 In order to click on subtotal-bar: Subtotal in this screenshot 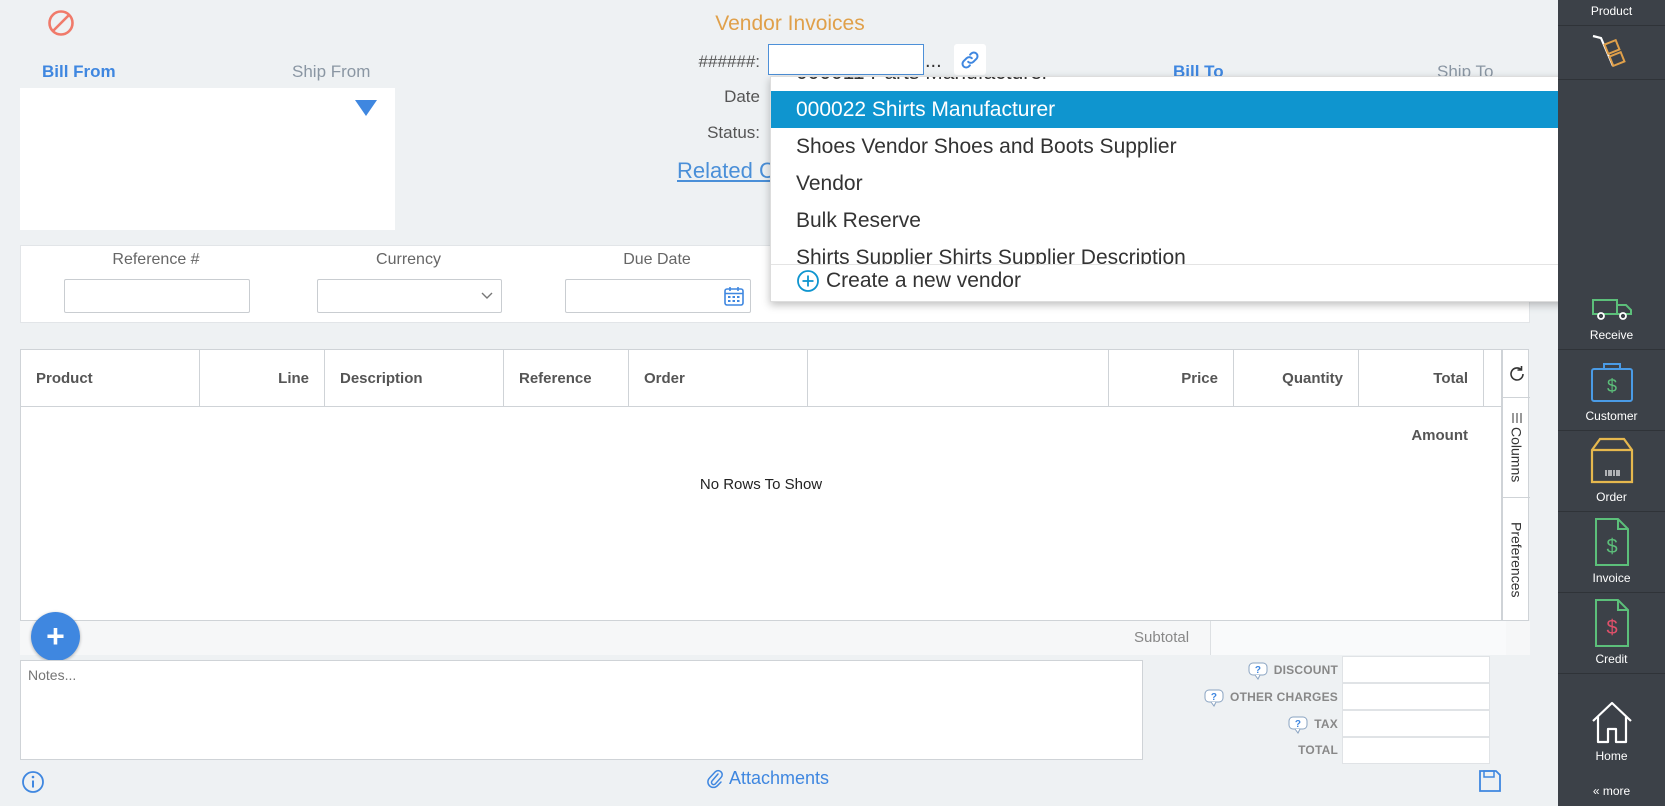, I will do `click(775, 638)`.